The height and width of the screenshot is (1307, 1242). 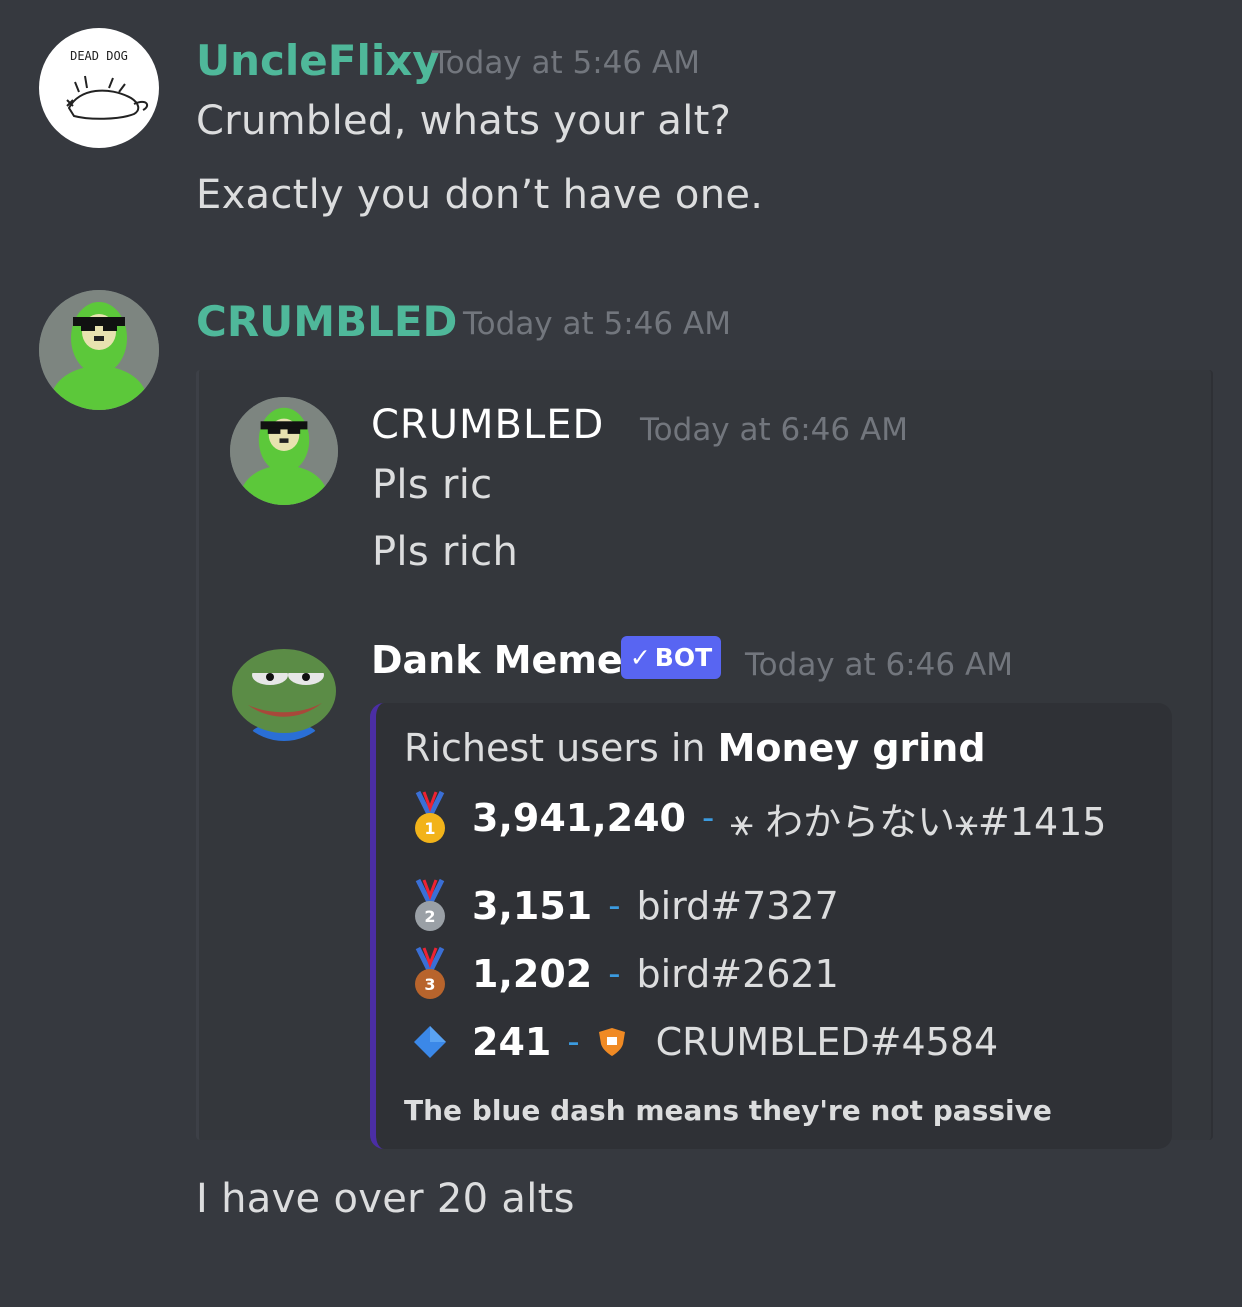 What do you see at coordinates (385, 1199) in the screenshot?
I see `message-text: I have over 20 alts` at bounding box center [385, 1199].